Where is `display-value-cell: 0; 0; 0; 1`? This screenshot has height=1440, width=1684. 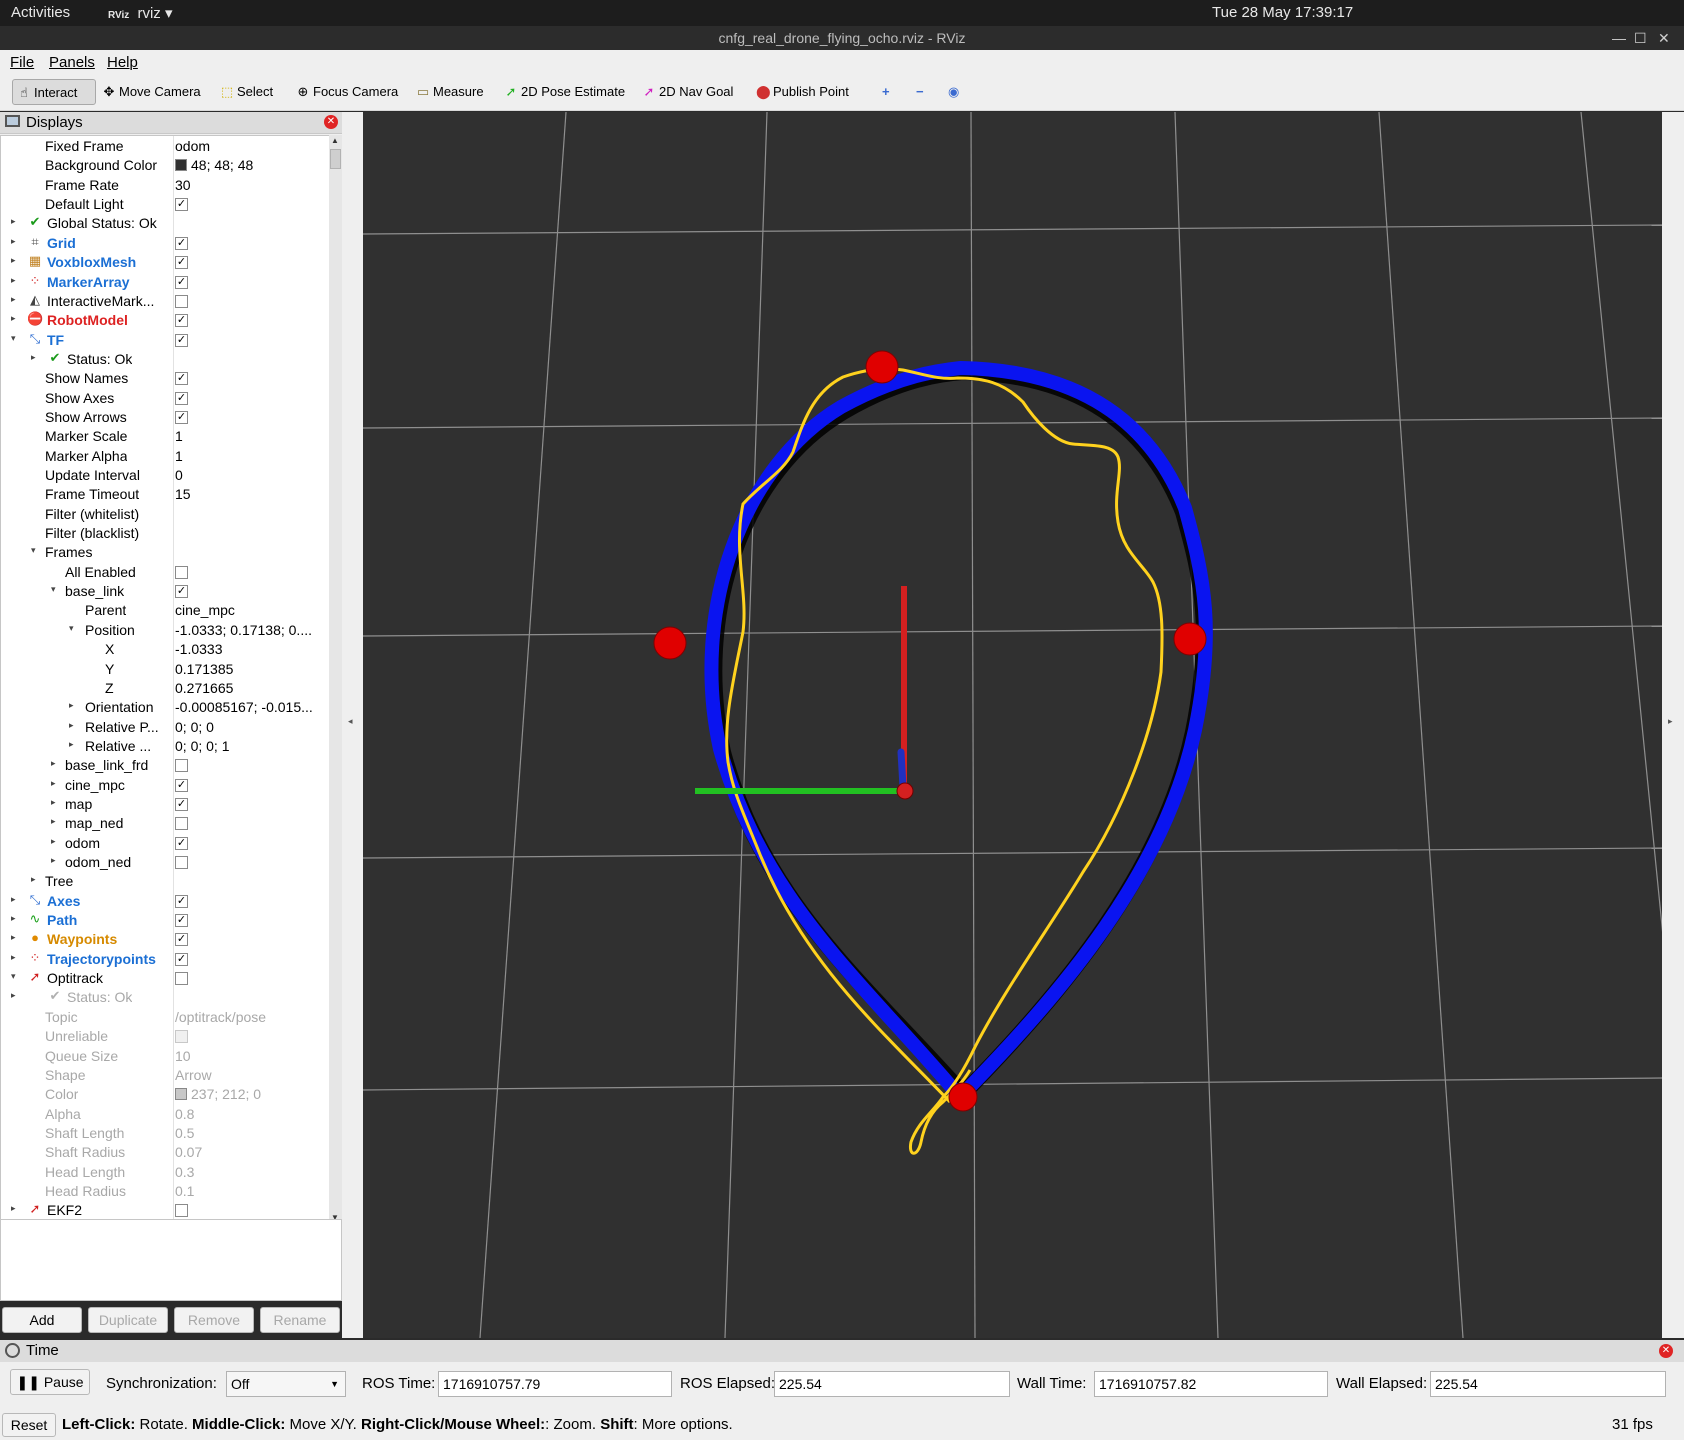
display-value-cell: 0; 0; 0; 1 is located at coordinates (250, 746).